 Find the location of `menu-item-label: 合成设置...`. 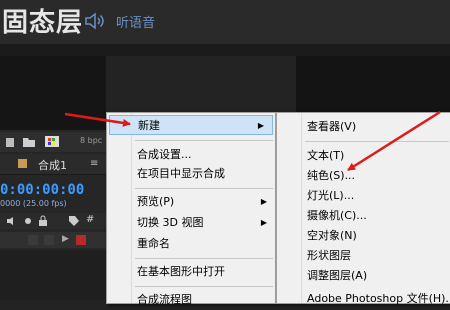

menu-item-label: 合成设置... is located at coordinates (164, 154).